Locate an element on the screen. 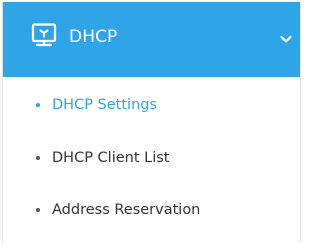  submenu-item-label: DHCP Settings is located at coordinates (105, 105).